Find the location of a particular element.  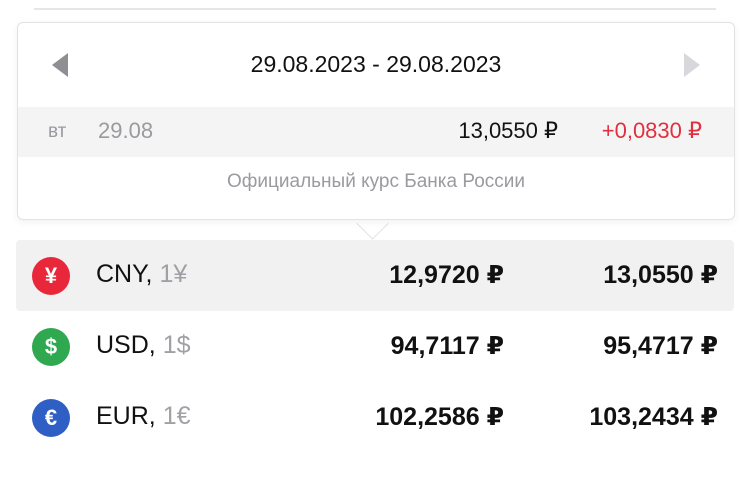

currency-code: EUR, 1€ is located at coordinates (143, 416).